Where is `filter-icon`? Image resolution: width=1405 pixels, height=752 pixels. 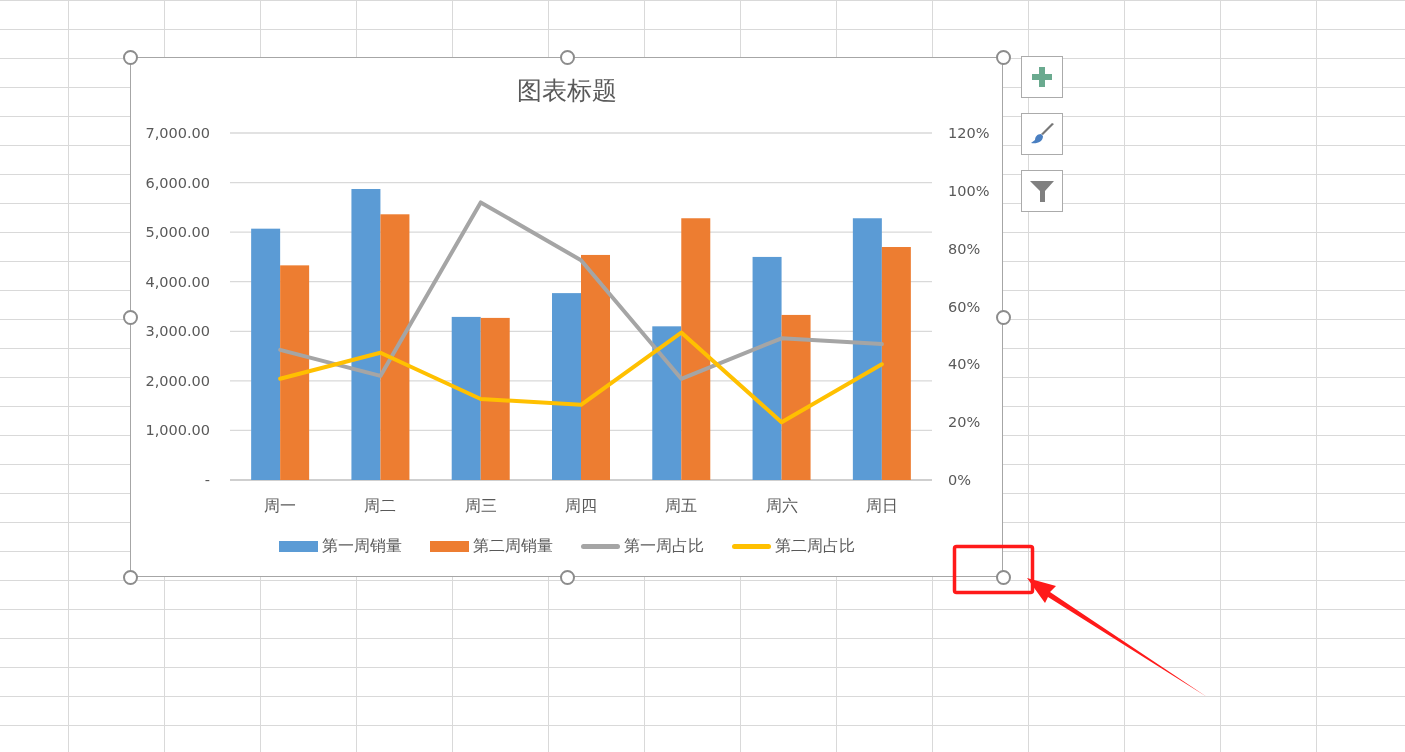 filter-icon is located at coordinates (1042, 191).